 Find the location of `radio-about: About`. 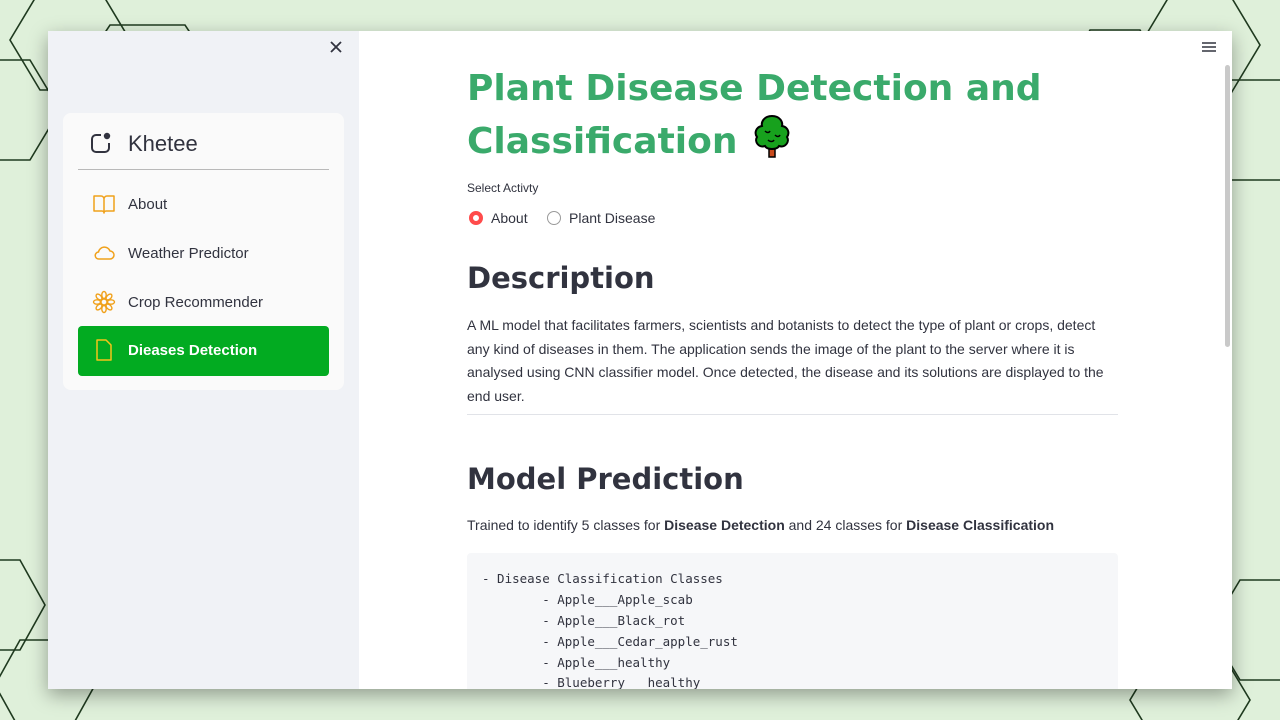

radio-about: About is located at coordinates (502, 219).